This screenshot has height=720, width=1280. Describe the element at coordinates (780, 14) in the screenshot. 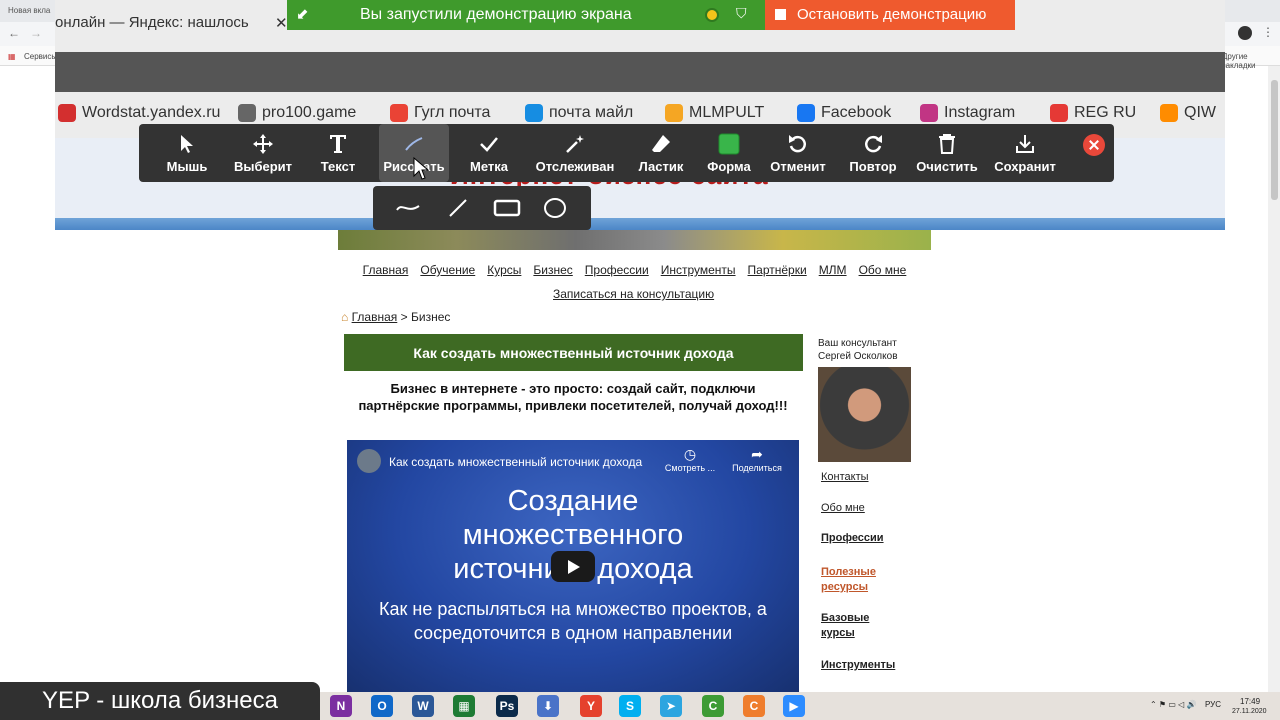

I see `stop-square-icon` at that location.